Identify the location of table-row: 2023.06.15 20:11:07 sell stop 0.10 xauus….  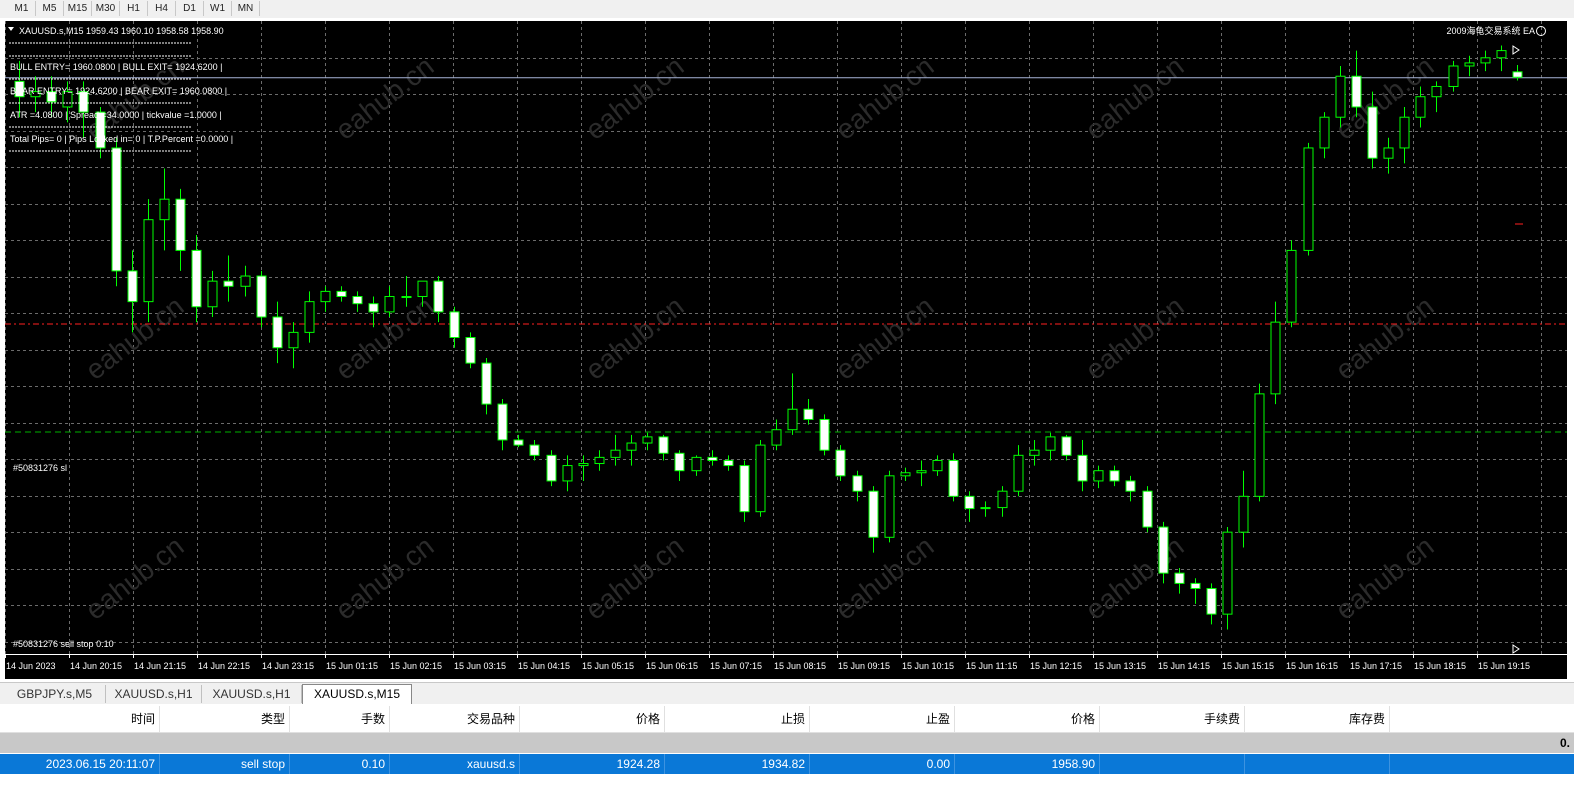
(787, 764).